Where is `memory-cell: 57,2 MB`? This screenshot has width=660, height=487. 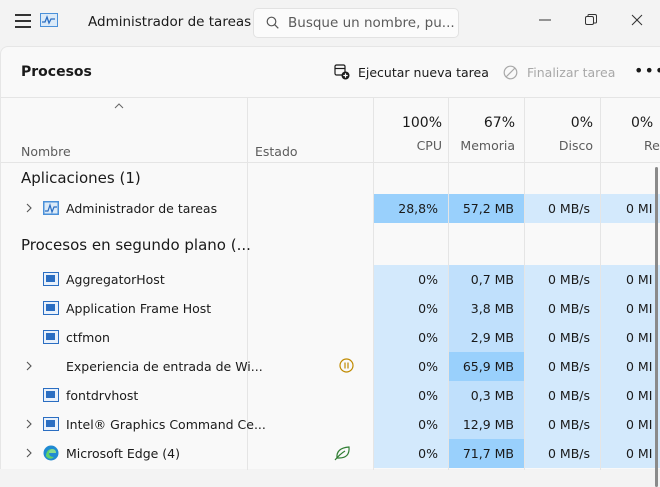
memory-cell: 57,2 MB is located at coordinates (486, 208).